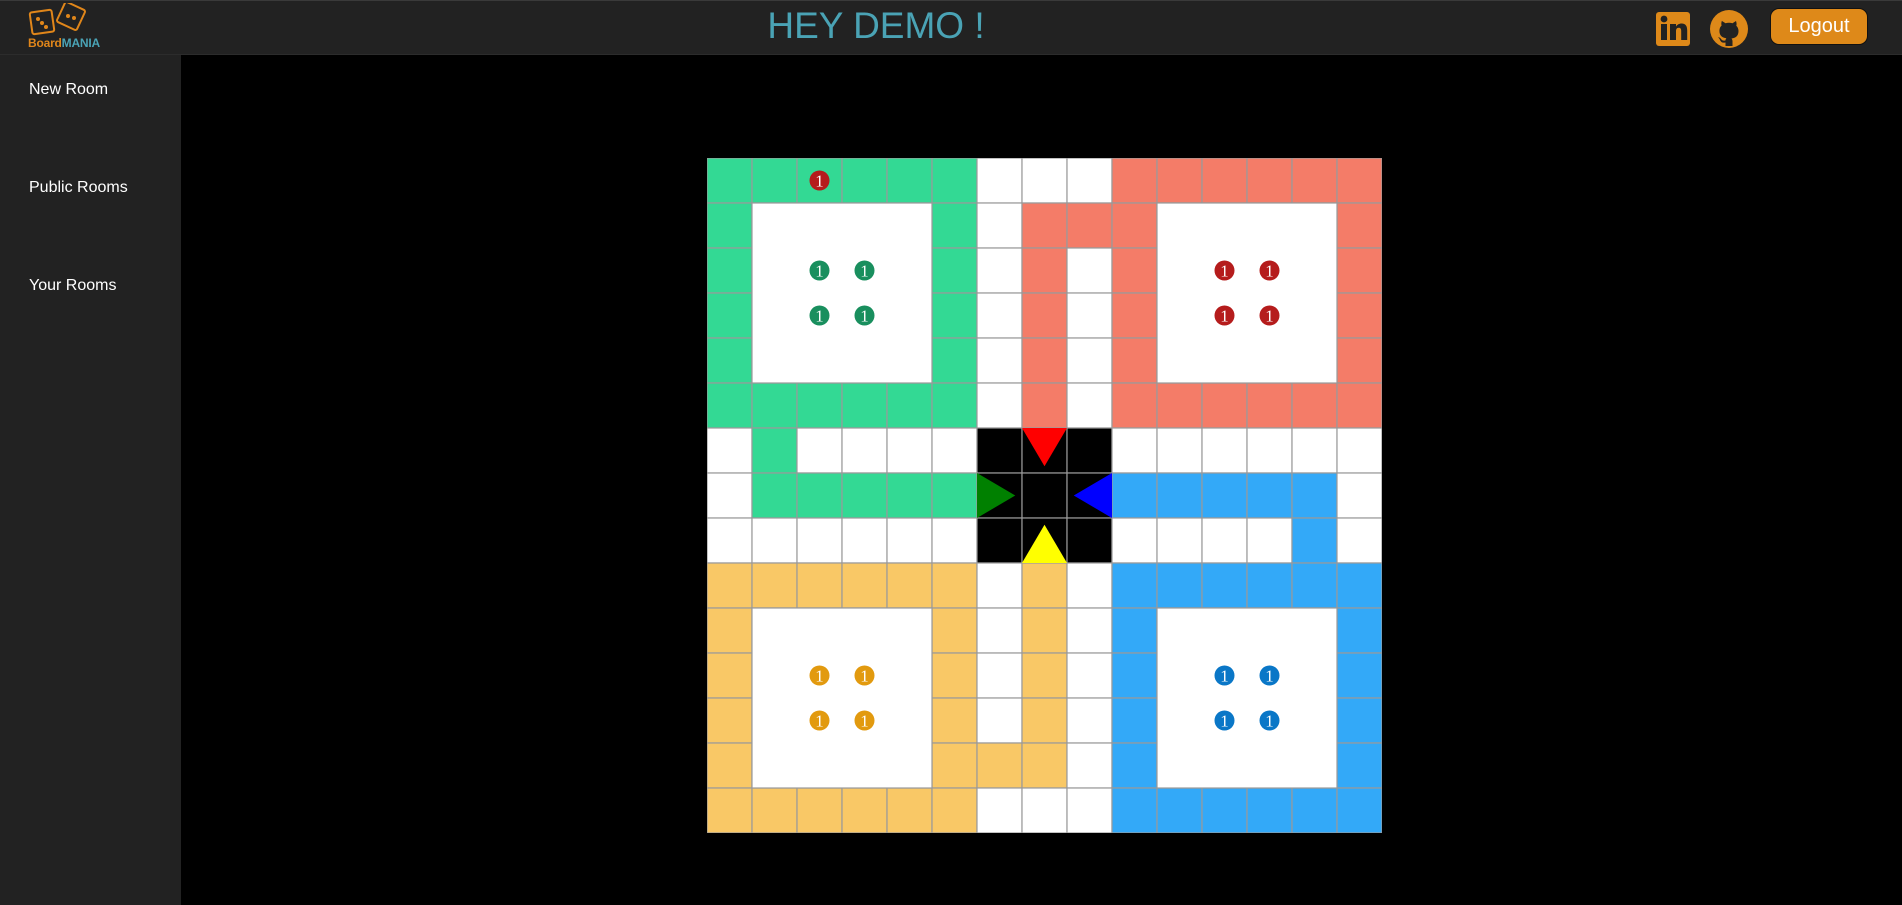 The width and height of the screenshot is (1902, 905). I want to click on github-icon, so click(1729, 29).